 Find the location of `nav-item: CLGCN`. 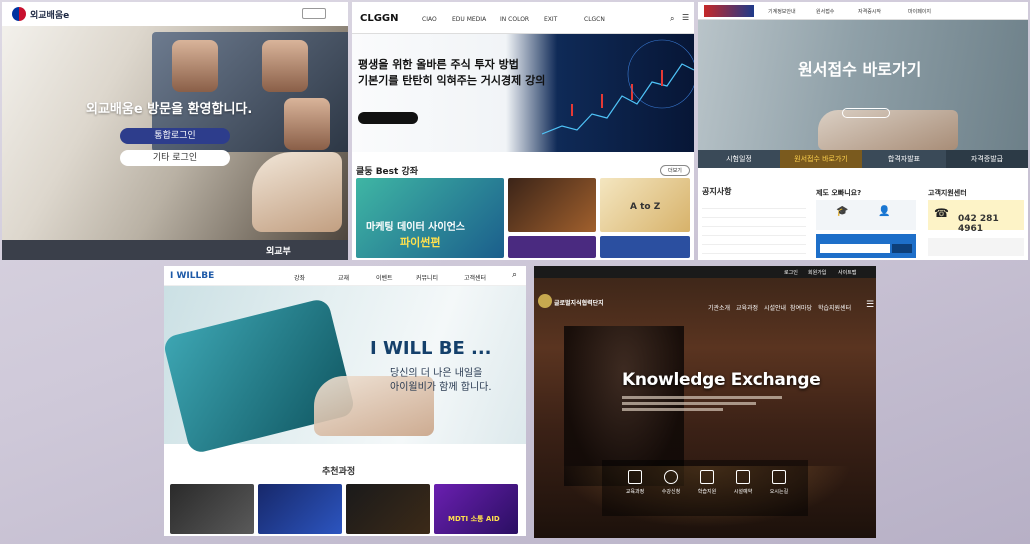

nav-item: CLGCN is located at coordinates (594, 19).